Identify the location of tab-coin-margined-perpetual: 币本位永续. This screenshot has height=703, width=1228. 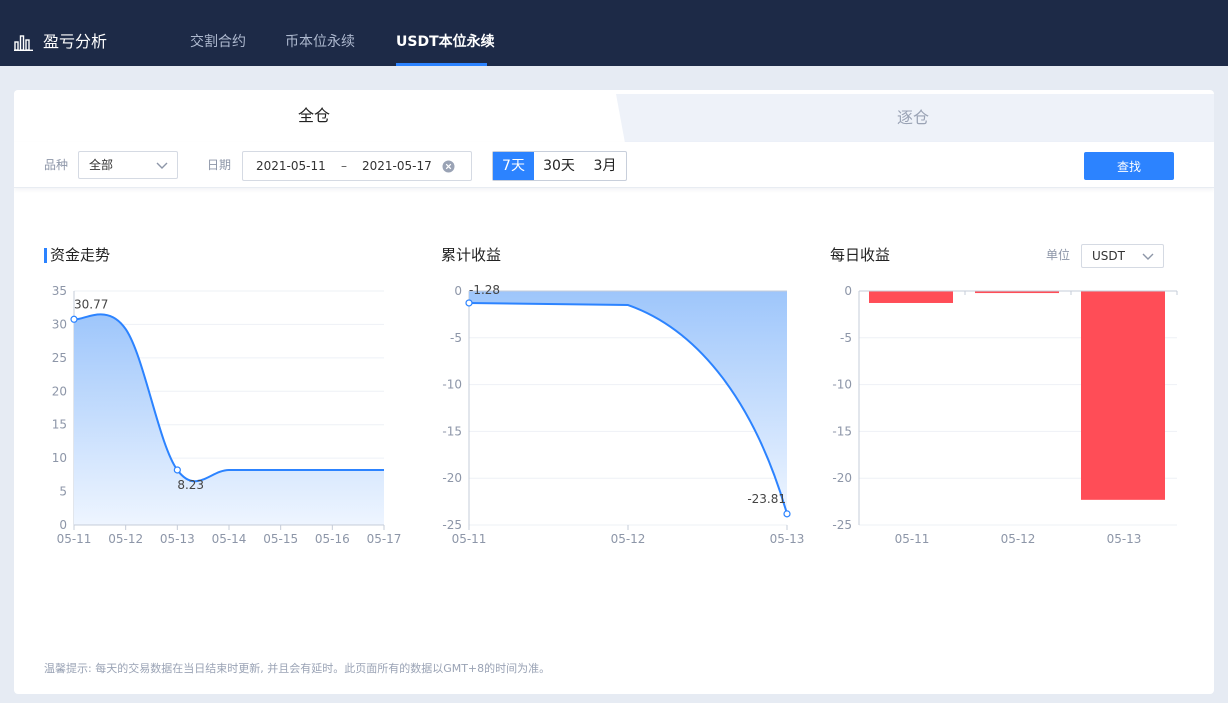
(320, 42).